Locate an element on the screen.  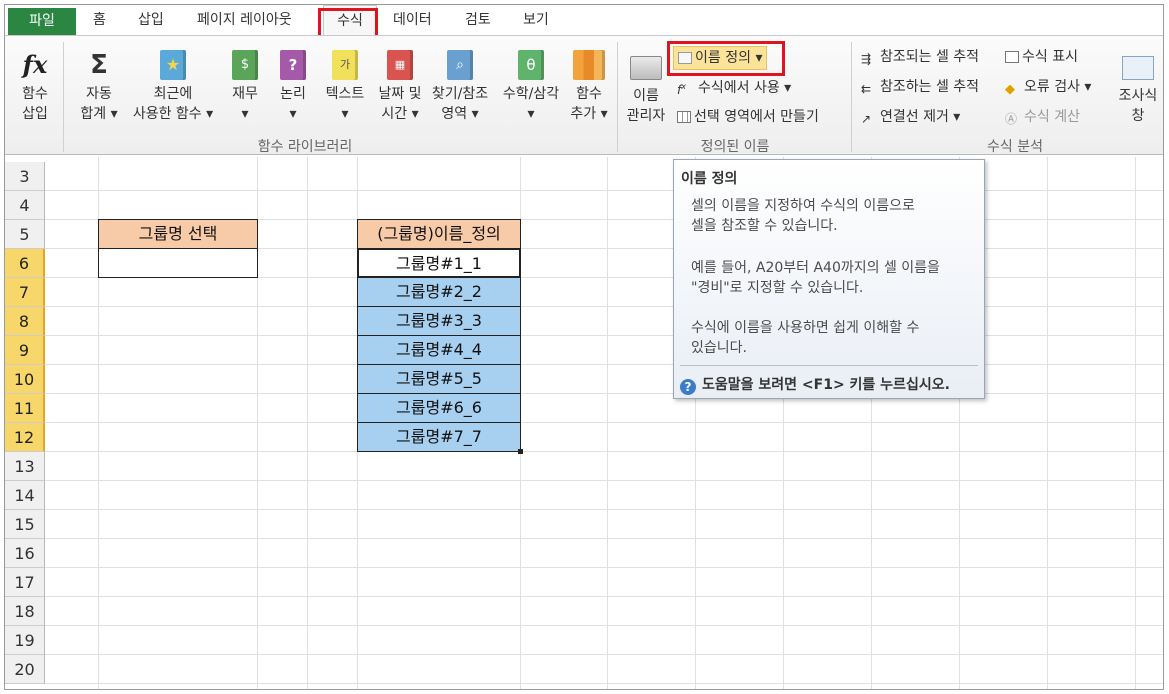
logical-button: ? 논리 ▾ is located at coordinates (293, 87).